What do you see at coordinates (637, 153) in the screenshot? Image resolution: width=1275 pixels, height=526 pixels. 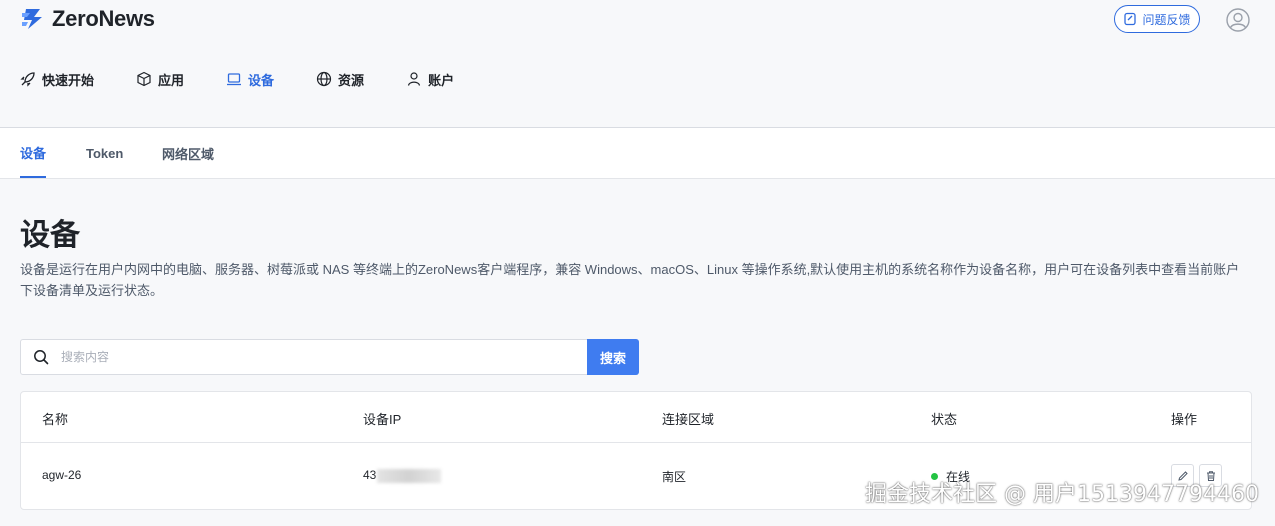 I see `sub-nav: 设备 Token 网络区域` at bounding box center [637, 153].